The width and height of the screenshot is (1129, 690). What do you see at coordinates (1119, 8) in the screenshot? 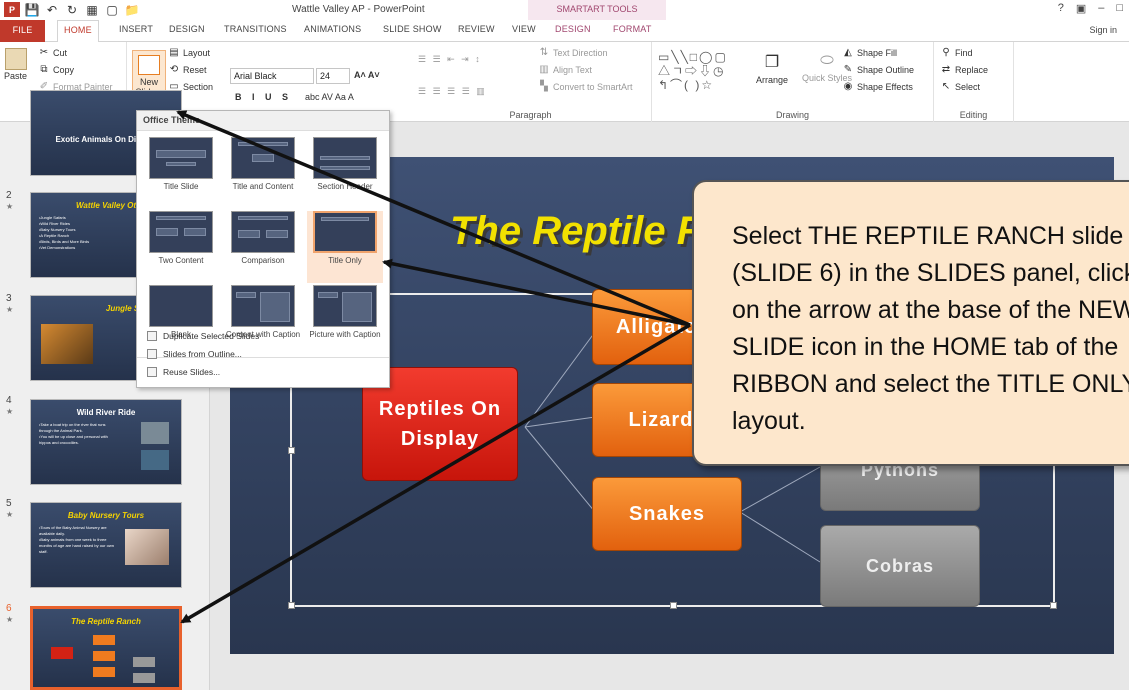
I see `maximize-button: □` at bounding box center [1119, 8].